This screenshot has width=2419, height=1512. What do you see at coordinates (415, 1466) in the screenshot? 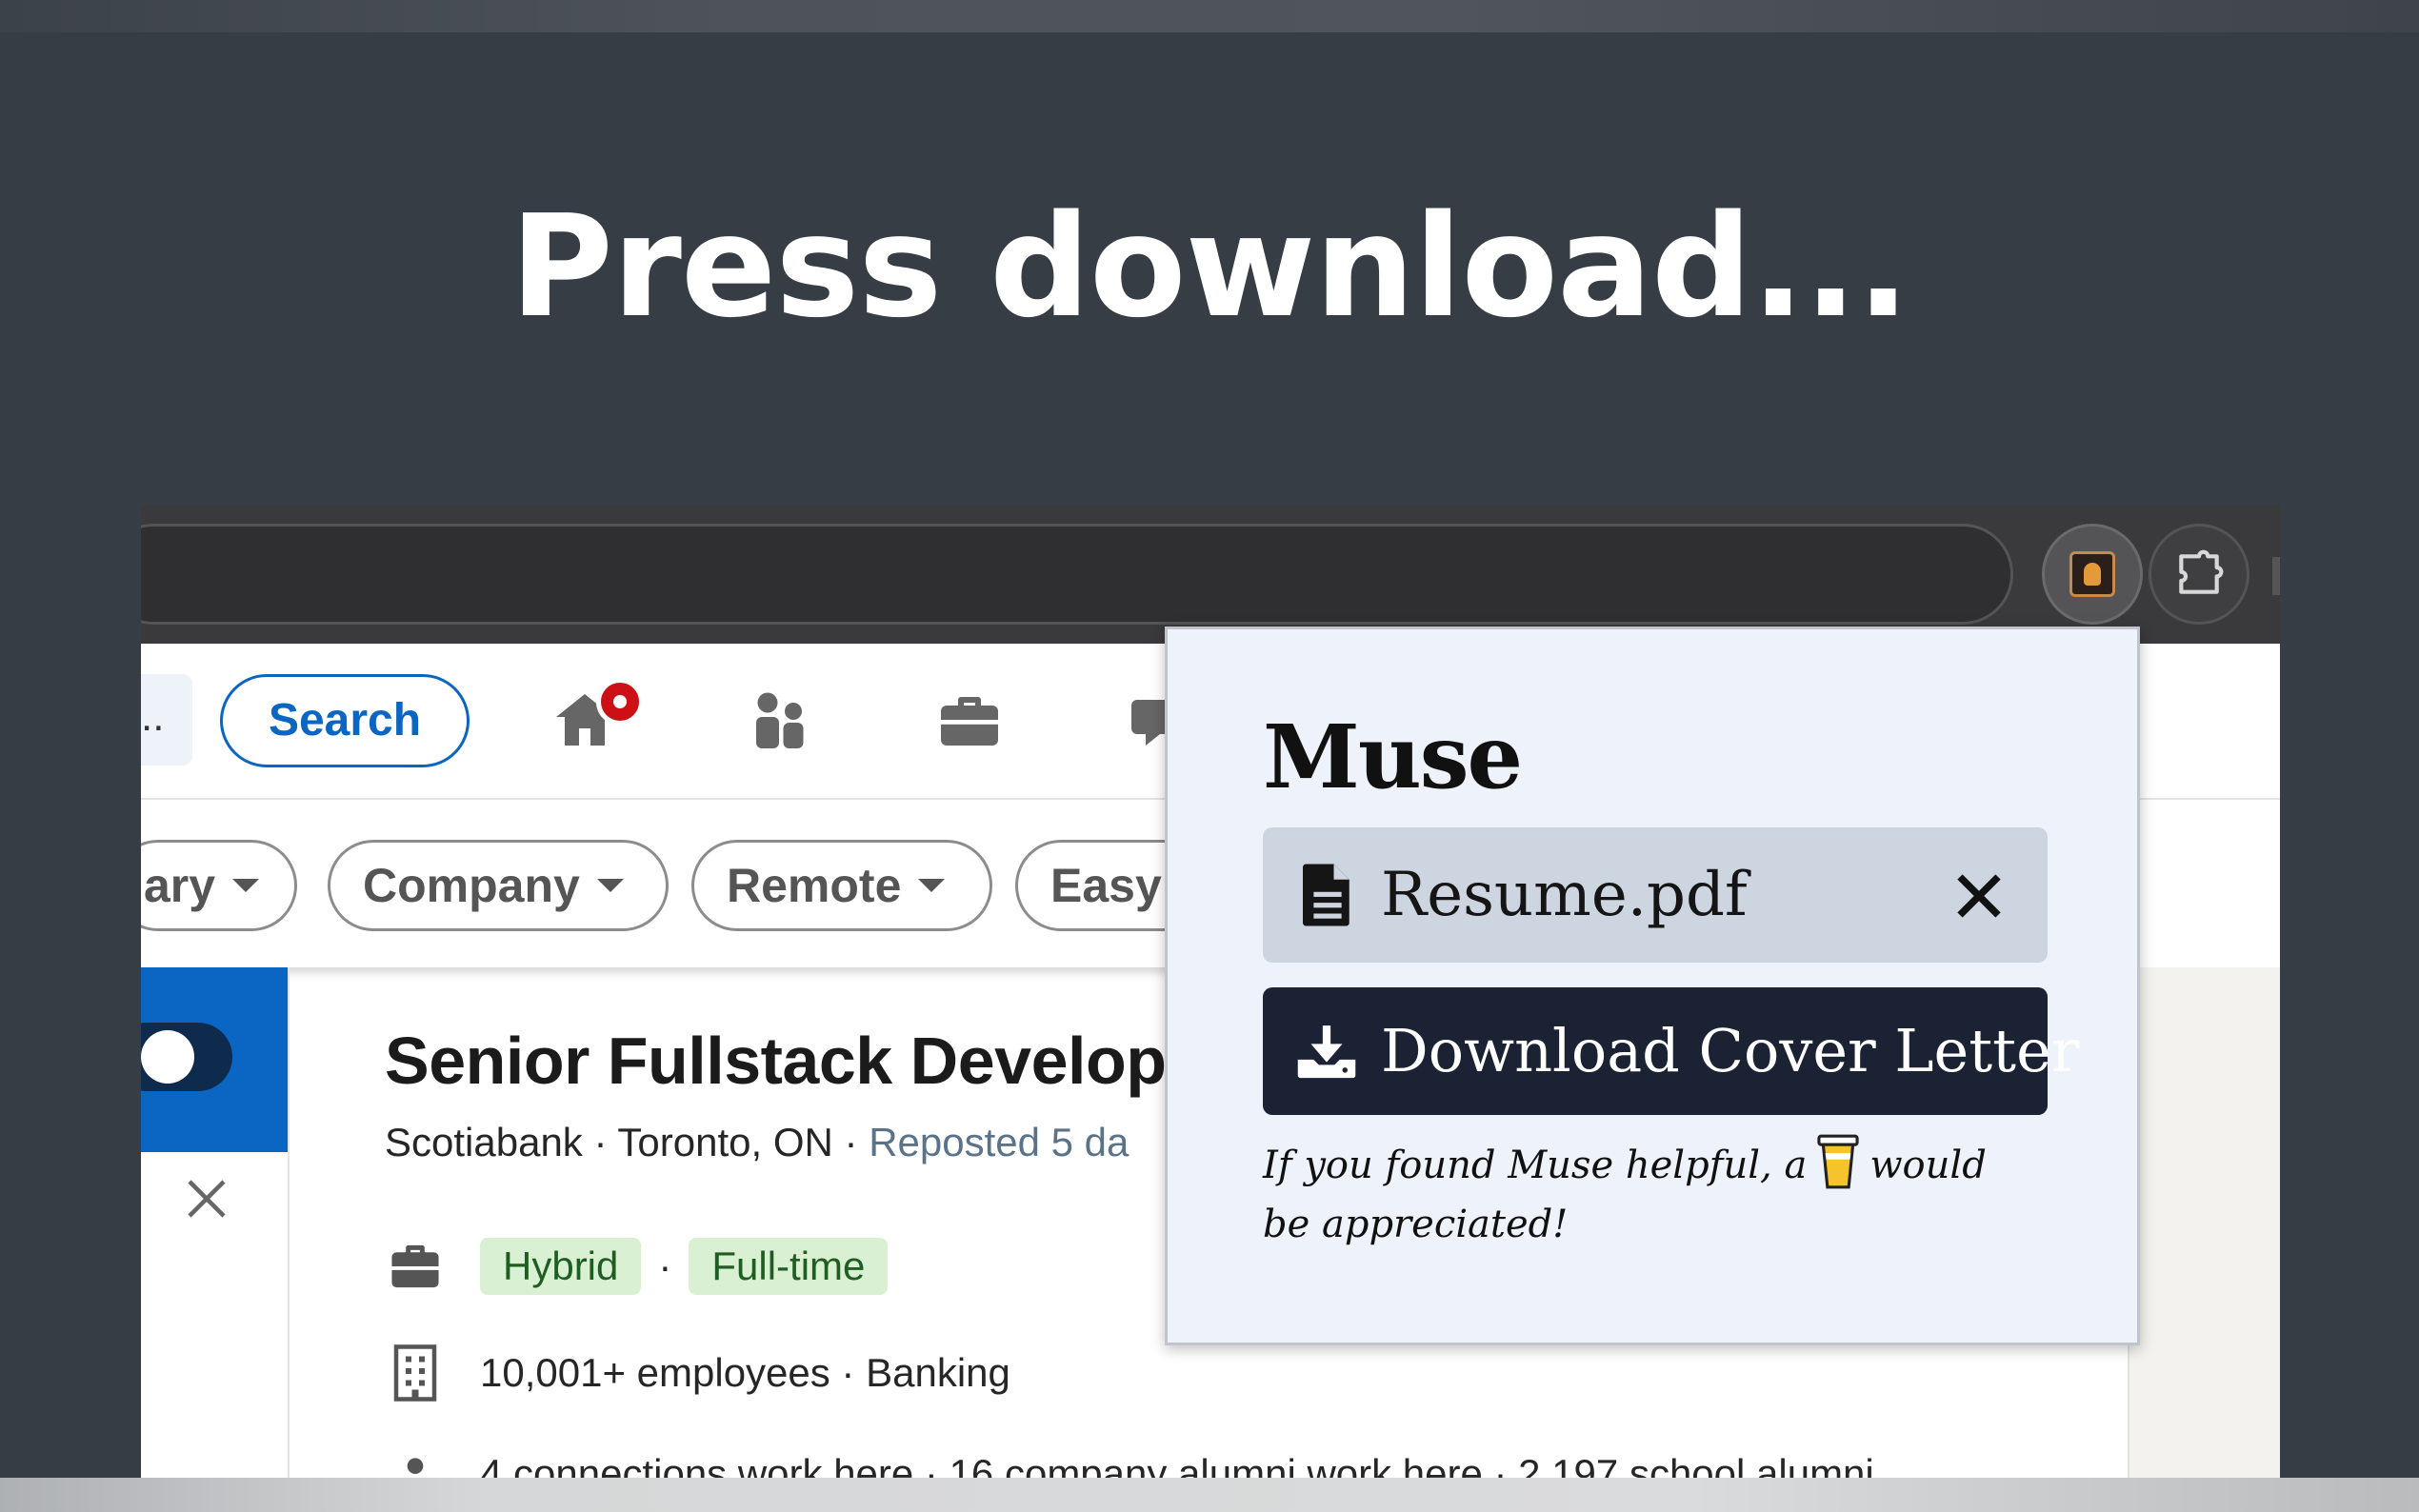
I see `connections-icon` at bounding box center [415, 1466].